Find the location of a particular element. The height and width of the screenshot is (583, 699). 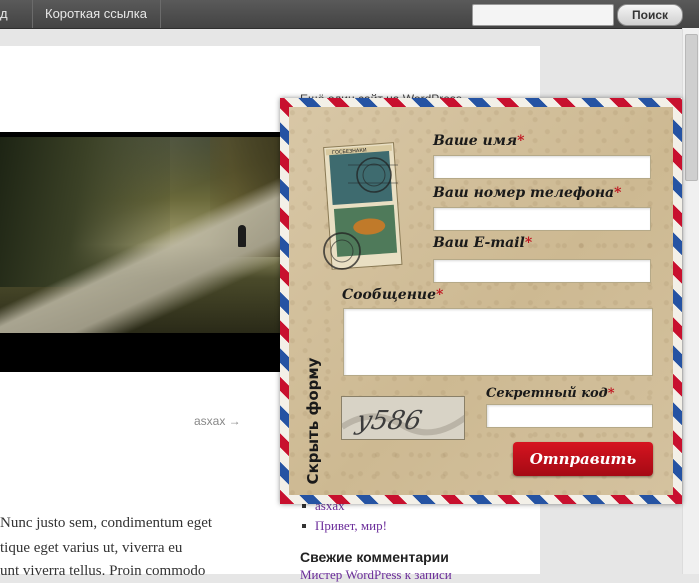

search-button: Поиск is located at coordinates (650, 15).